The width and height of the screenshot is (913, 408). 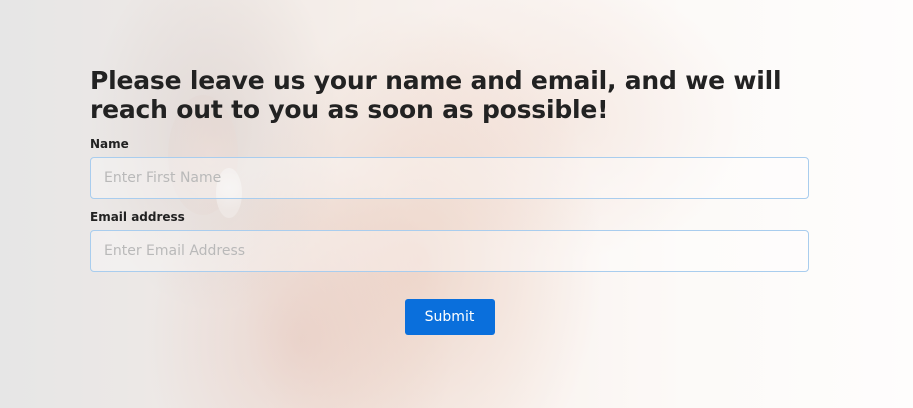 What do you see at coordinates (109, 144) in the screenshot?
I see `name-label: Name` at bounding box center [109, 144].